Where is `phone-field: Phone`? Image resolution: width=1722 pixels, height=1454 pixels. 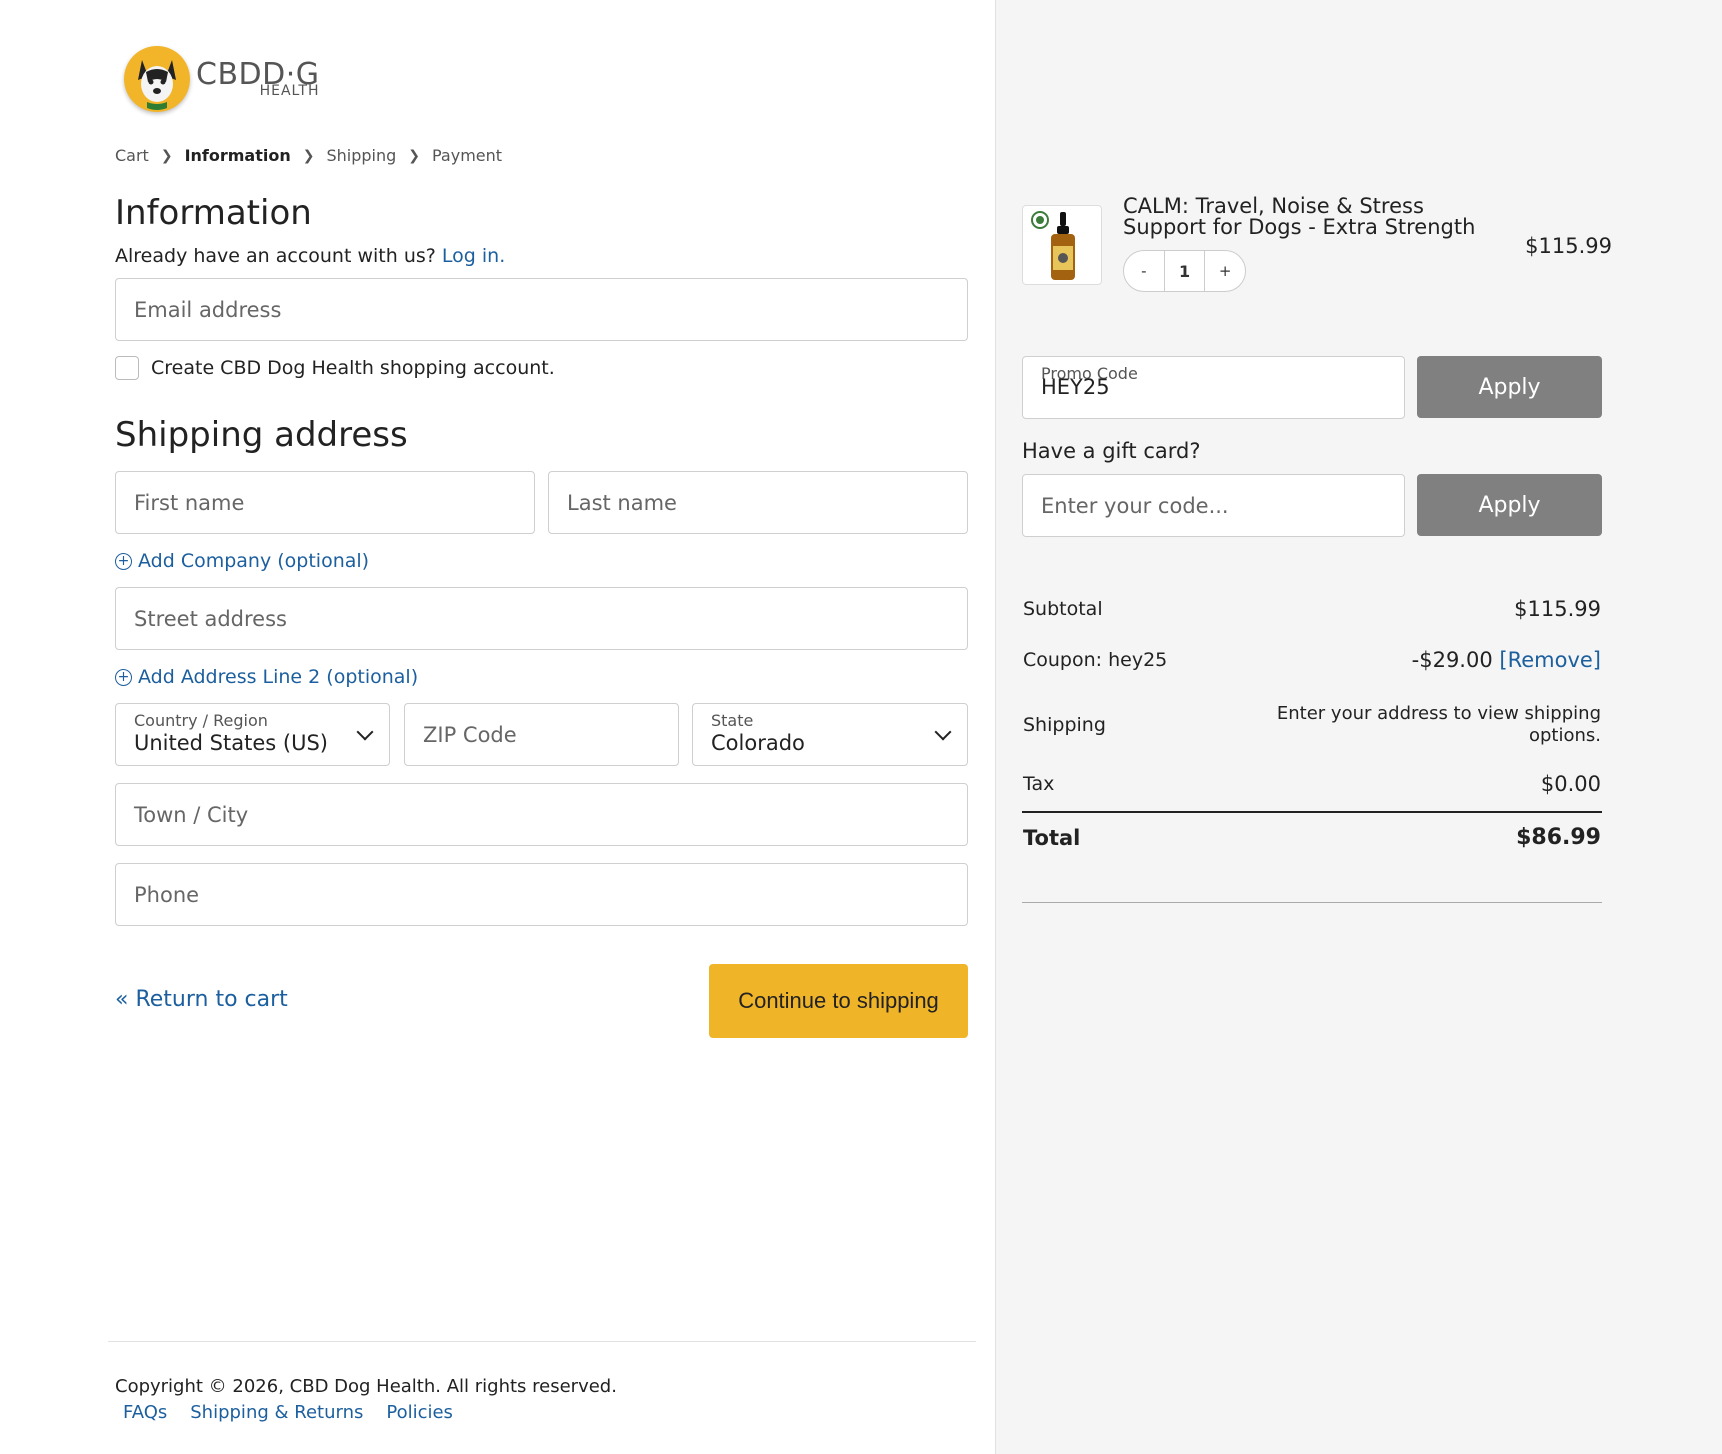 phone-field: Phone is located at coordinates (541, 894).